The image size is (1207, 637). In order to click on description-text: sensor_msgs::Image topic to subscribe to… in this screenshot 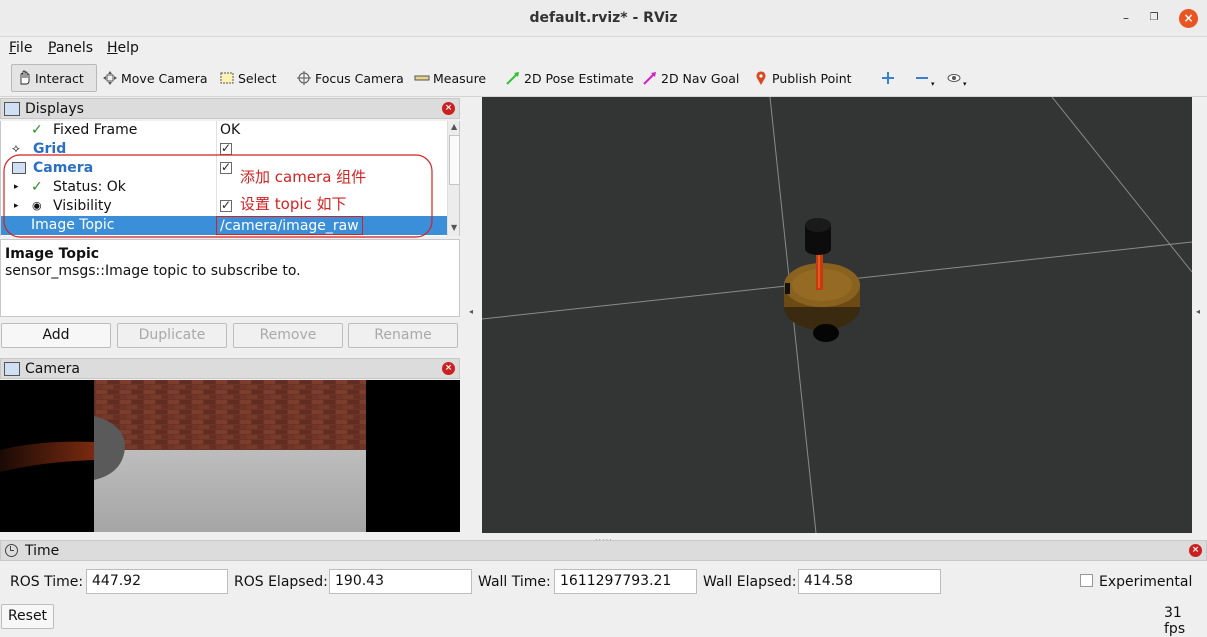, I will do `click(153, 271)`.